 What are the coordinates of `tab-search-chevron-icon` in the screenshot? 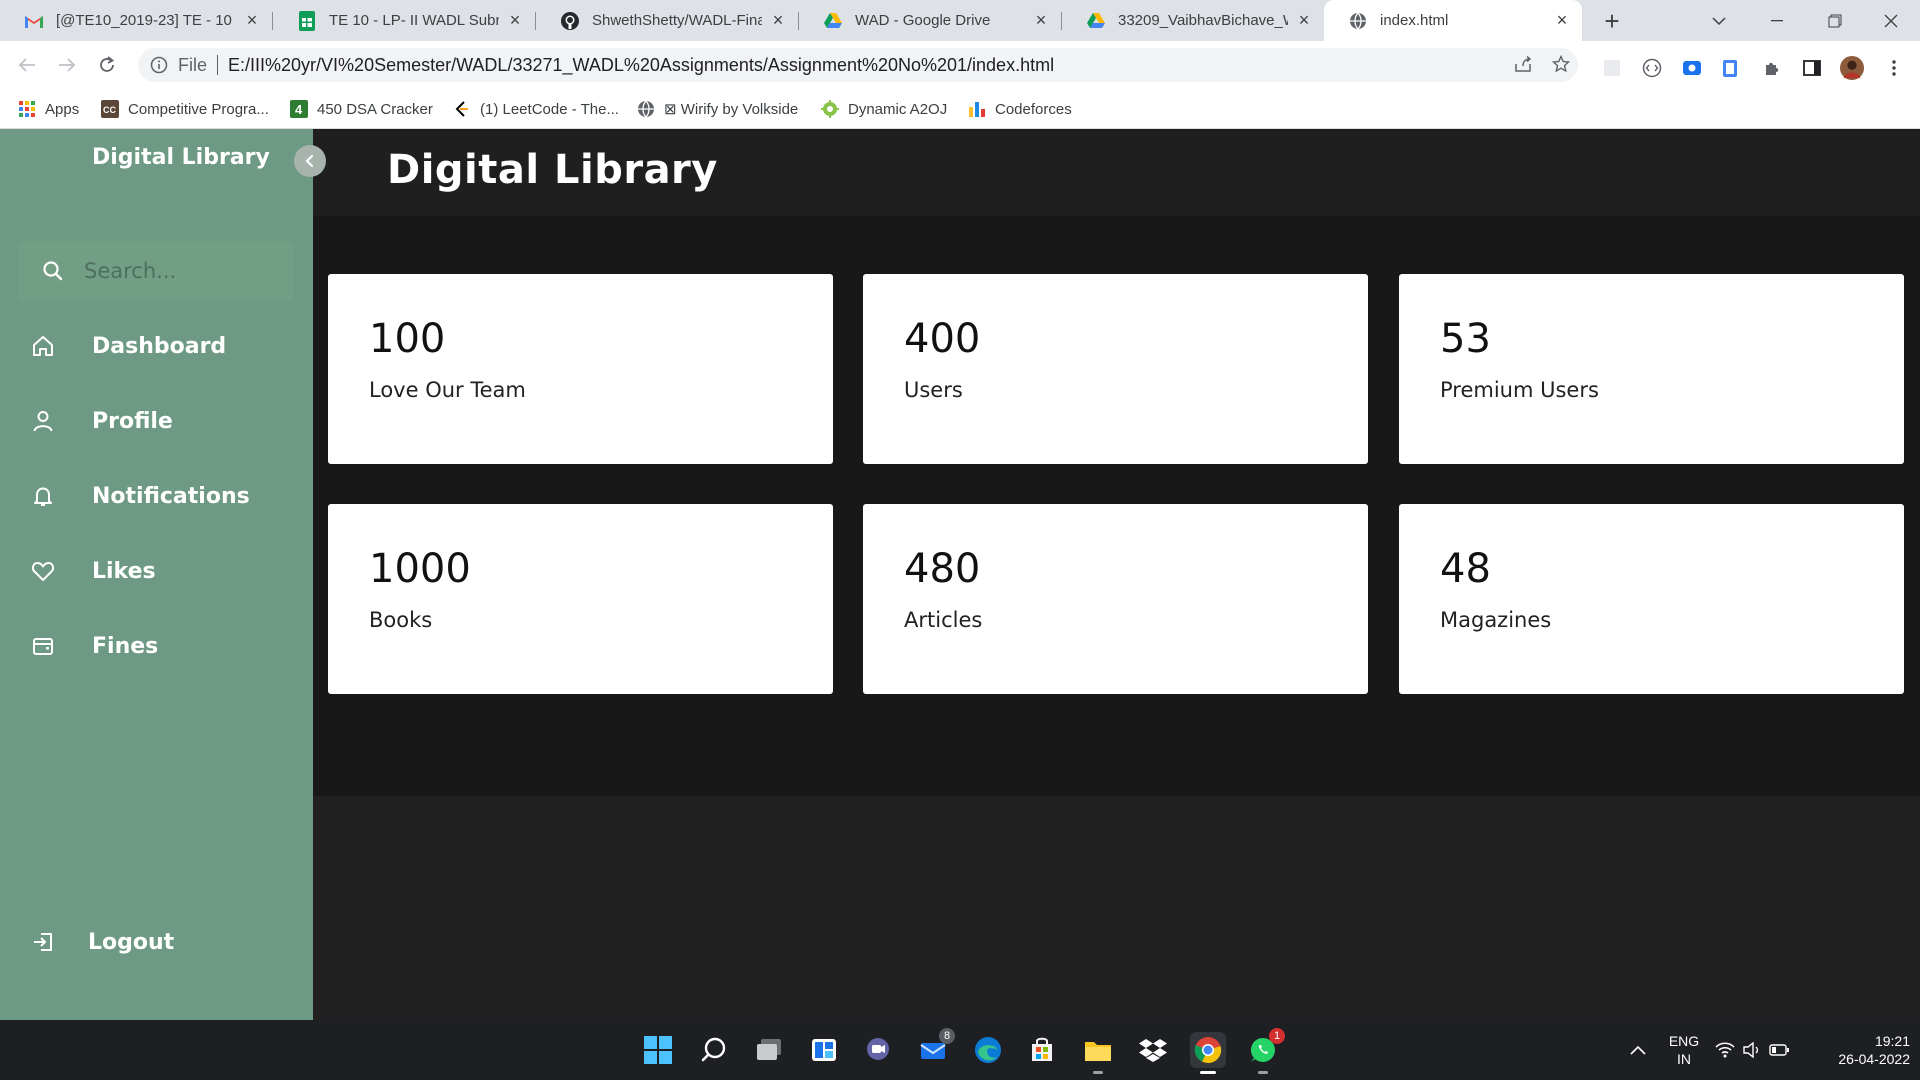 It's located at (1719, 20).